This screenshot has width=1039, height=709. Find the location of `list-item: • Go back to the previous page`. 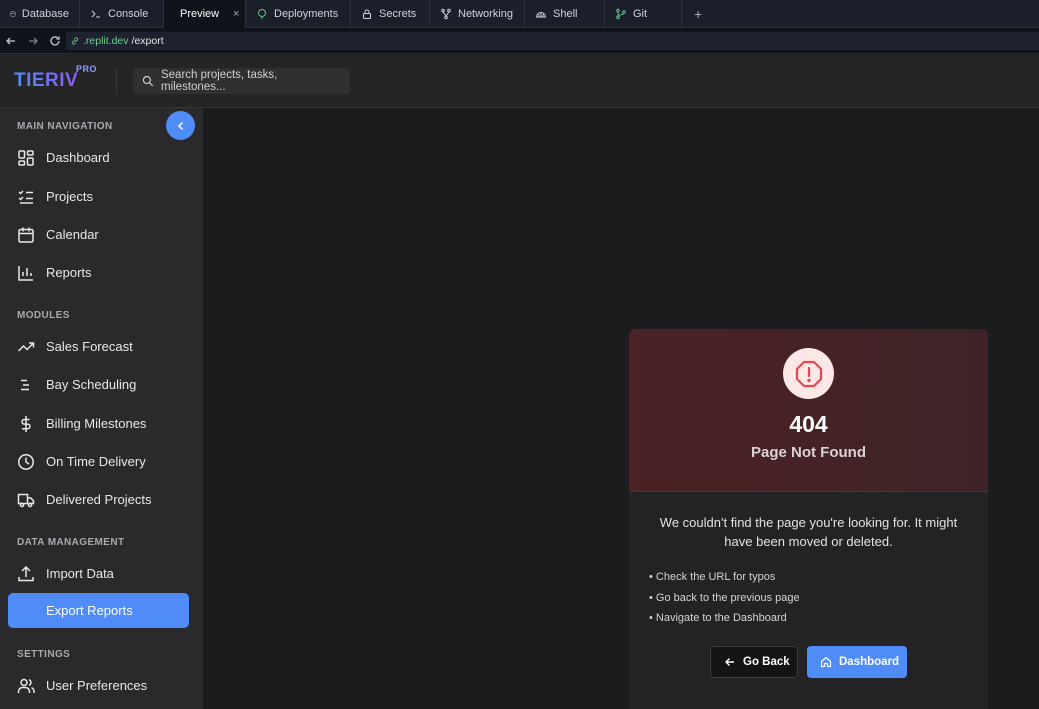

list-item: • Go back to the previous page is located at coordinates (724, 597).